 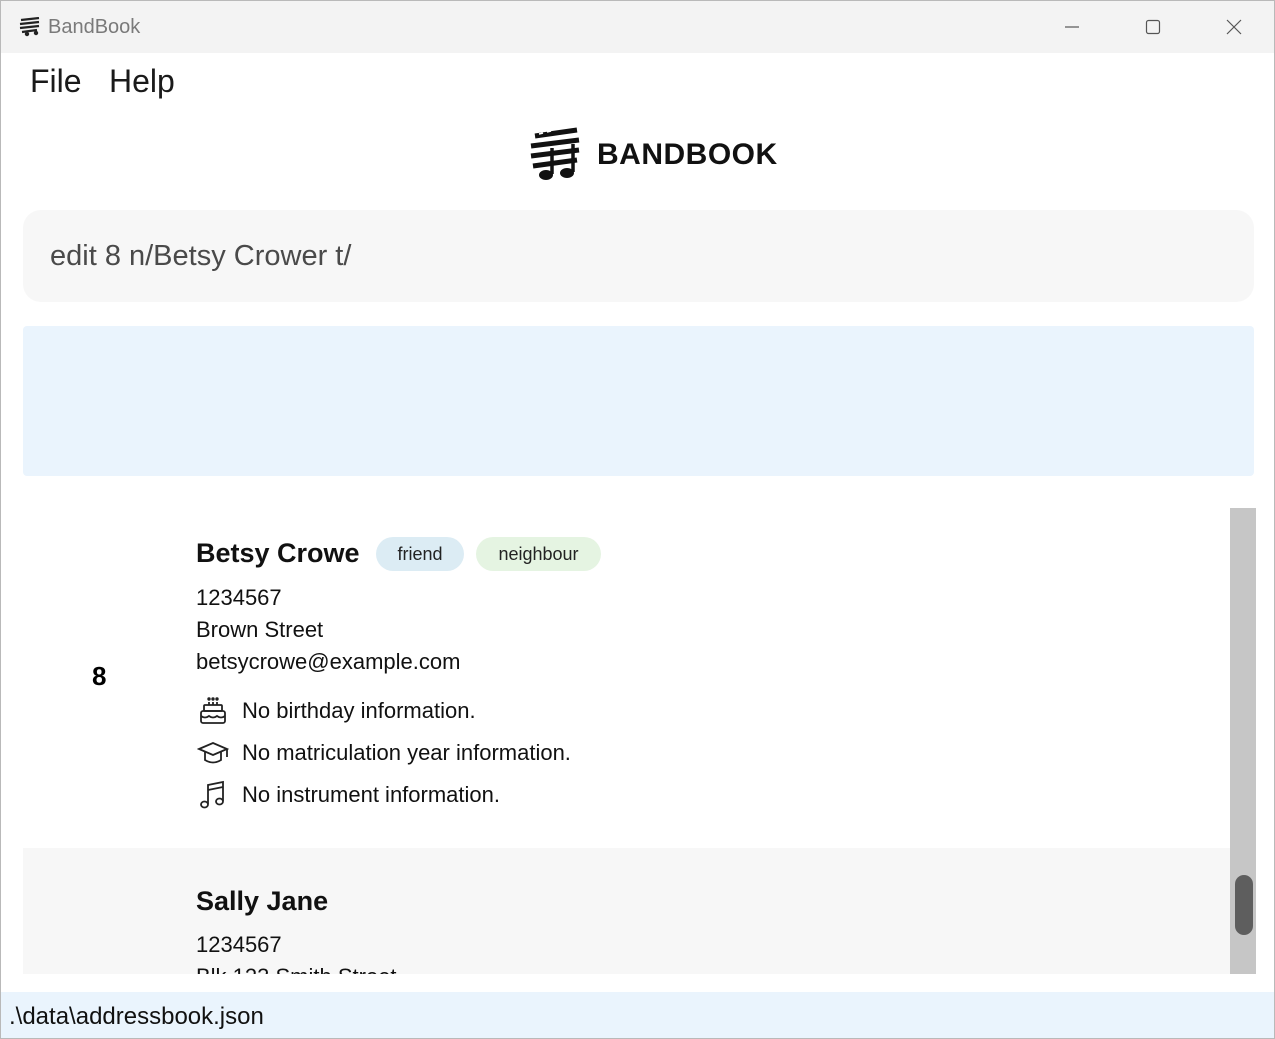 I want to click on matriculation-row: No matriculation year information., so click(x=383, y=753).